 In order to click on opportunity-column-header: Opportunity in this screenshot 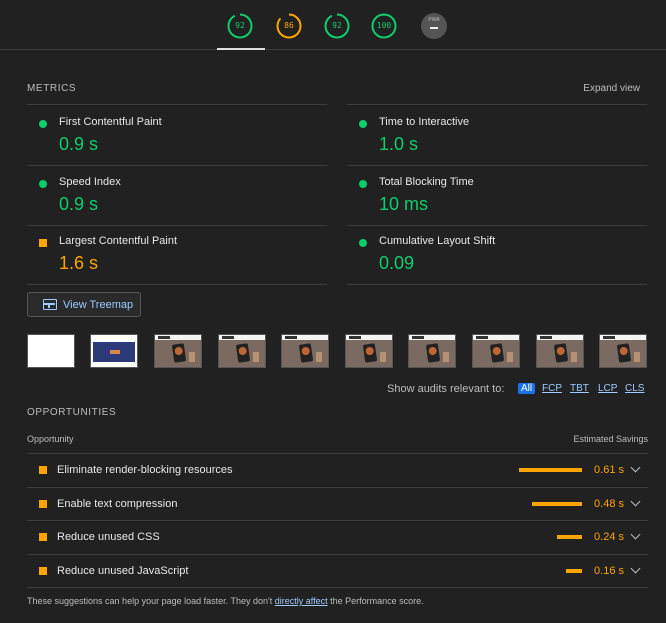, I will do `click(50, 439)`.